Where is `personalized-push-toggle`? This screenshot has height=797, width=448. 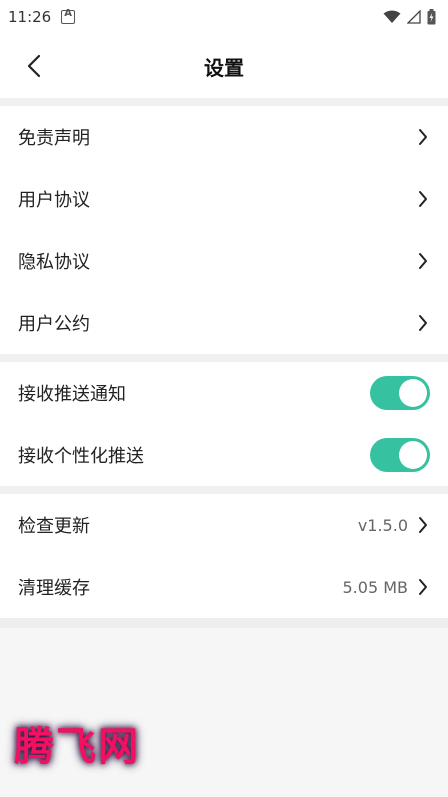
personalized-push-toggle is located at coordinates (400, 455).